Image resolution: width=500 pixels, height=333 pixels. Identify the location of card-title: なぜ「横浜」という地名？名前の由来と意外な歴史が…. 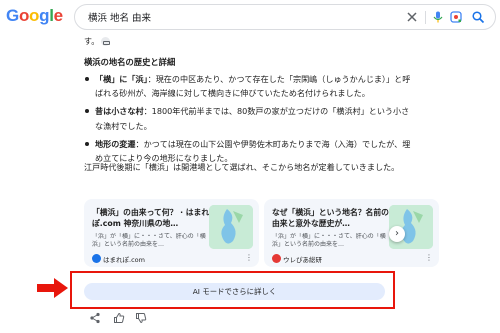
(332, 218).